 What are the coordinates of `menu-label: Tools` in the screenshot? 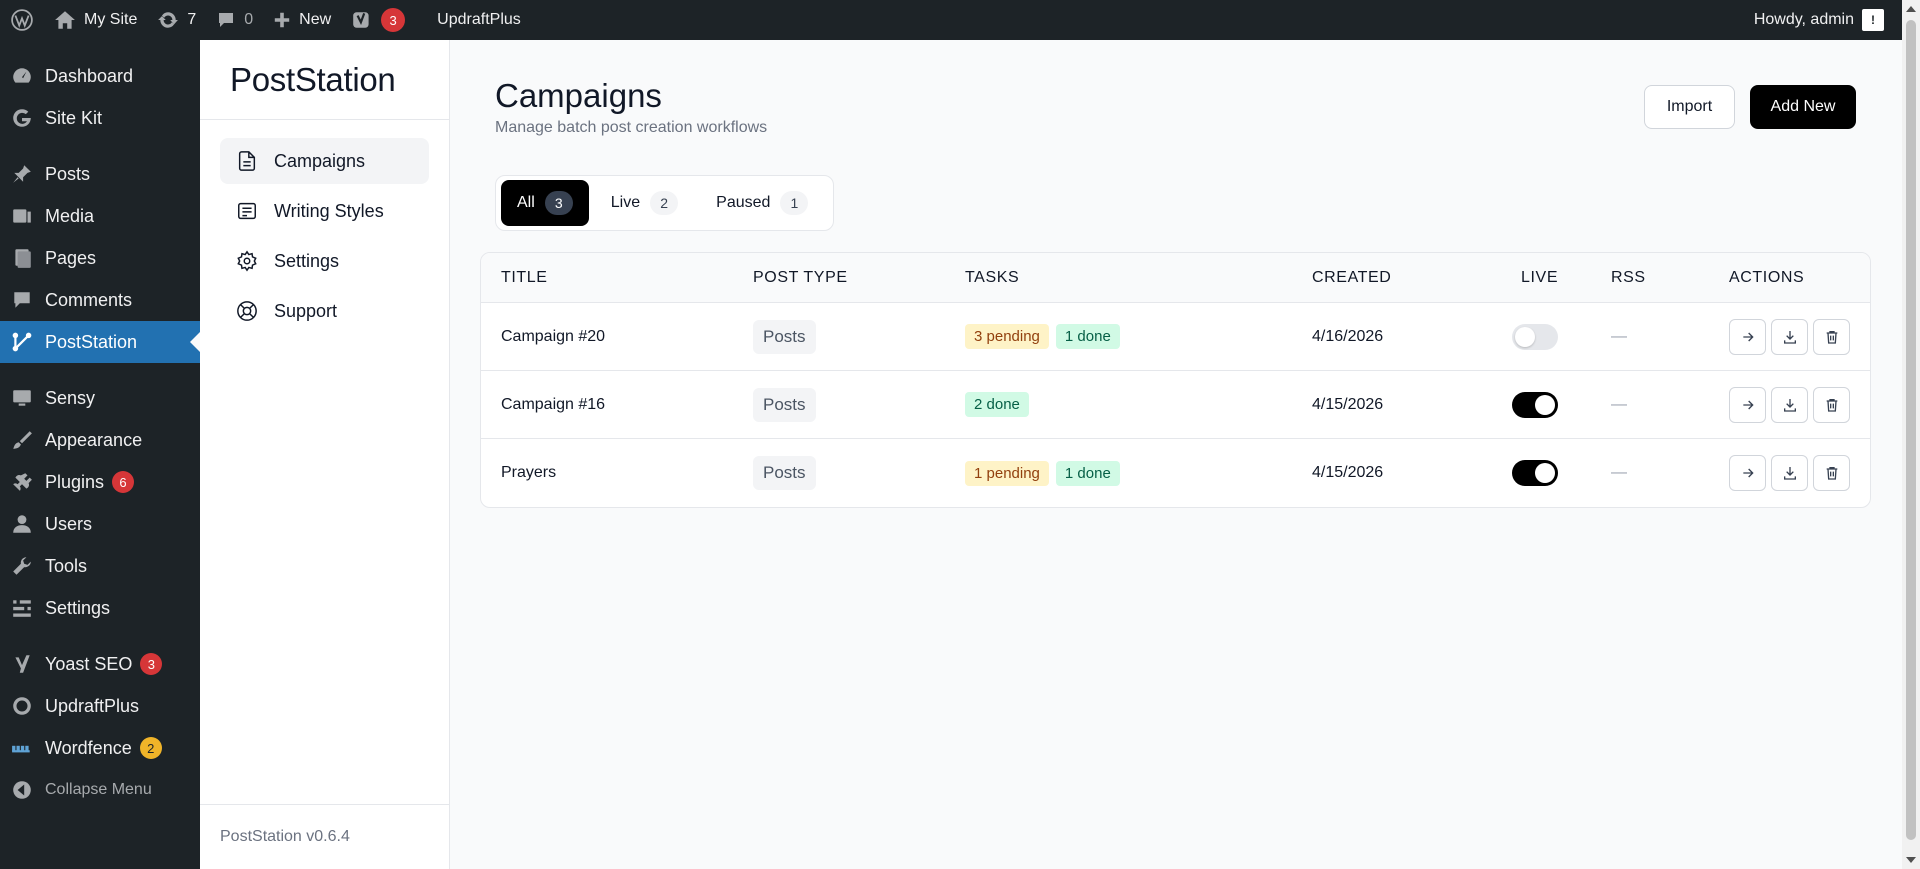 It's located at (66, 565).